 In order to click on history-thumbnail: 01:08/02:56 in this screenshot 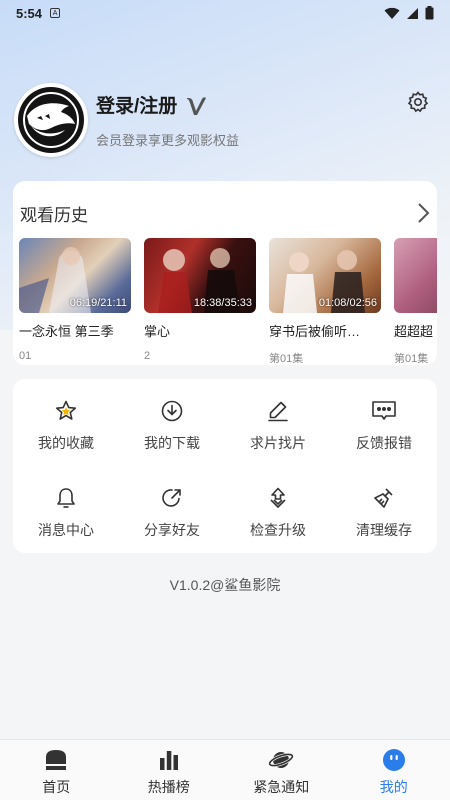, I will do `click(325, 275)`.